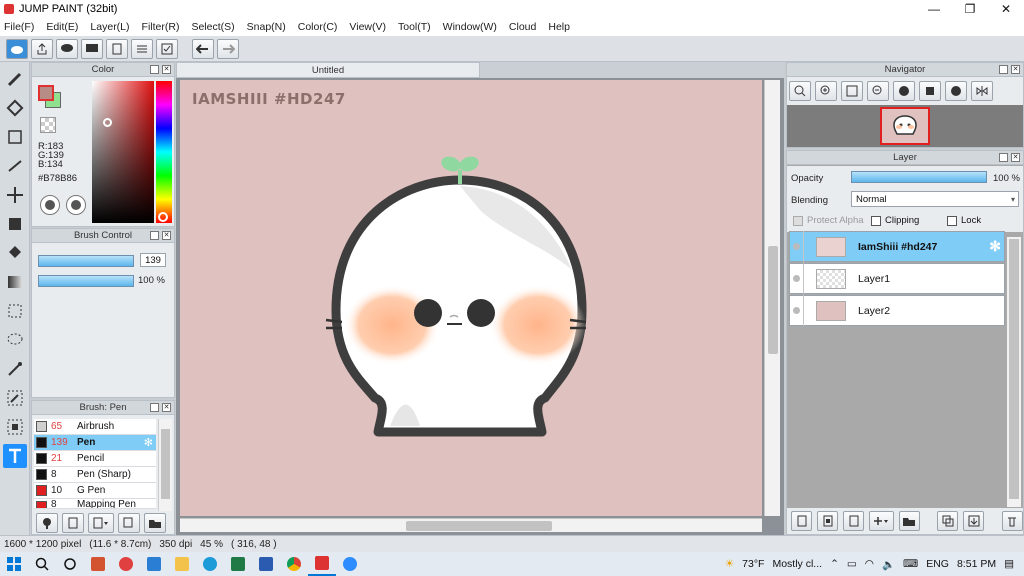 The height and width of the screenshot is (576, 1024). Describe the element at coordinates (42, 564) in the screenshot. I see `search-icon` at that location.